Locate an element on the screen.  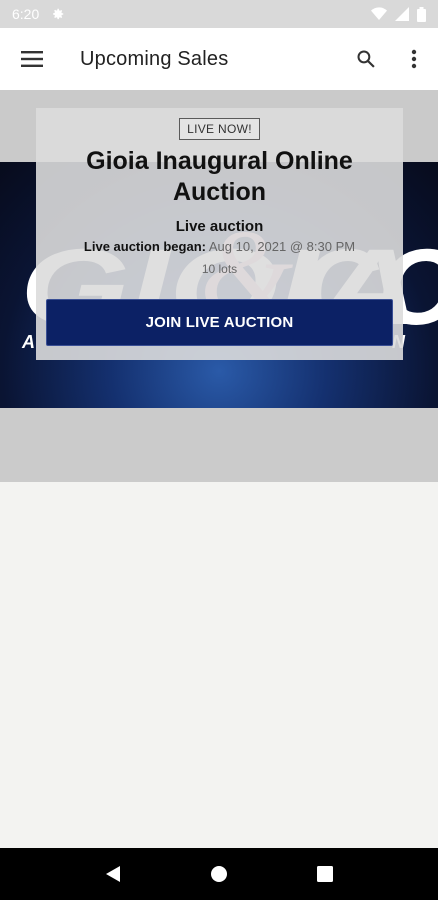
status-bar: 6:20 is located at coordinates (219, 14).